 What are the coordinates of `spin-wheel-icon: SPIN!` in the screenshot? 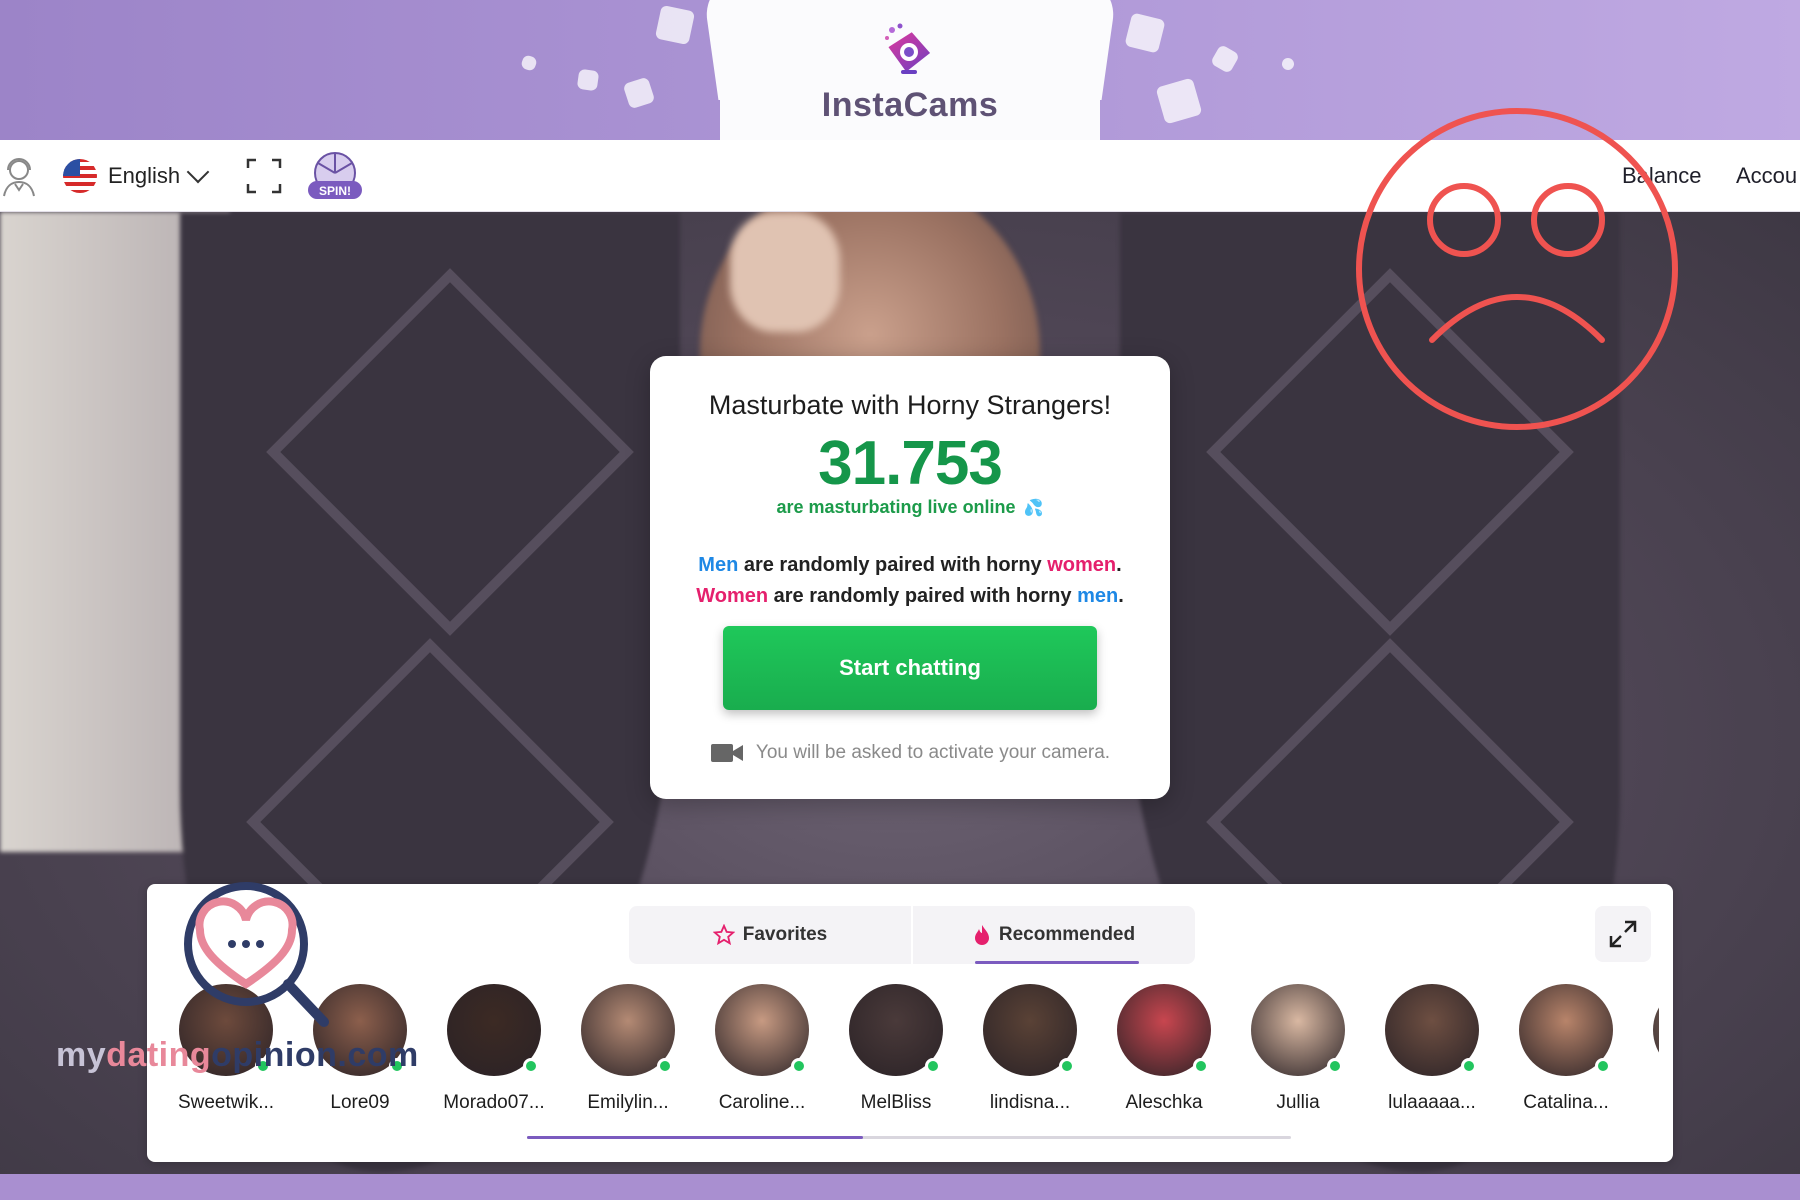 It's located at (335, 175).